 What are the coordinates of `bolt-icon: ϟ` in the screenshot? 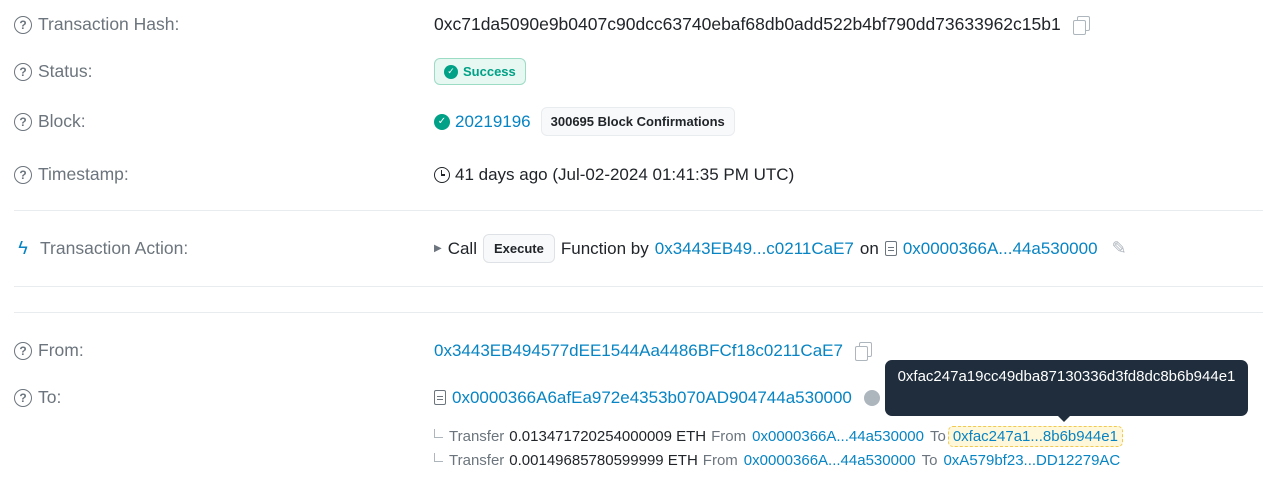 It's located at (23, 248).